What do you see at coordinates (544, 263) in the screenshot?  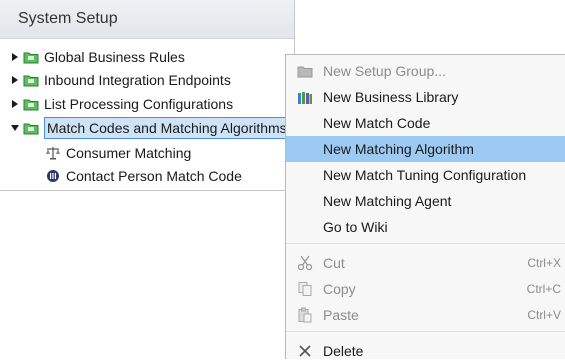 I see `menu-item-shortcut: Ctrl+X` at bounding box center [544, 263].